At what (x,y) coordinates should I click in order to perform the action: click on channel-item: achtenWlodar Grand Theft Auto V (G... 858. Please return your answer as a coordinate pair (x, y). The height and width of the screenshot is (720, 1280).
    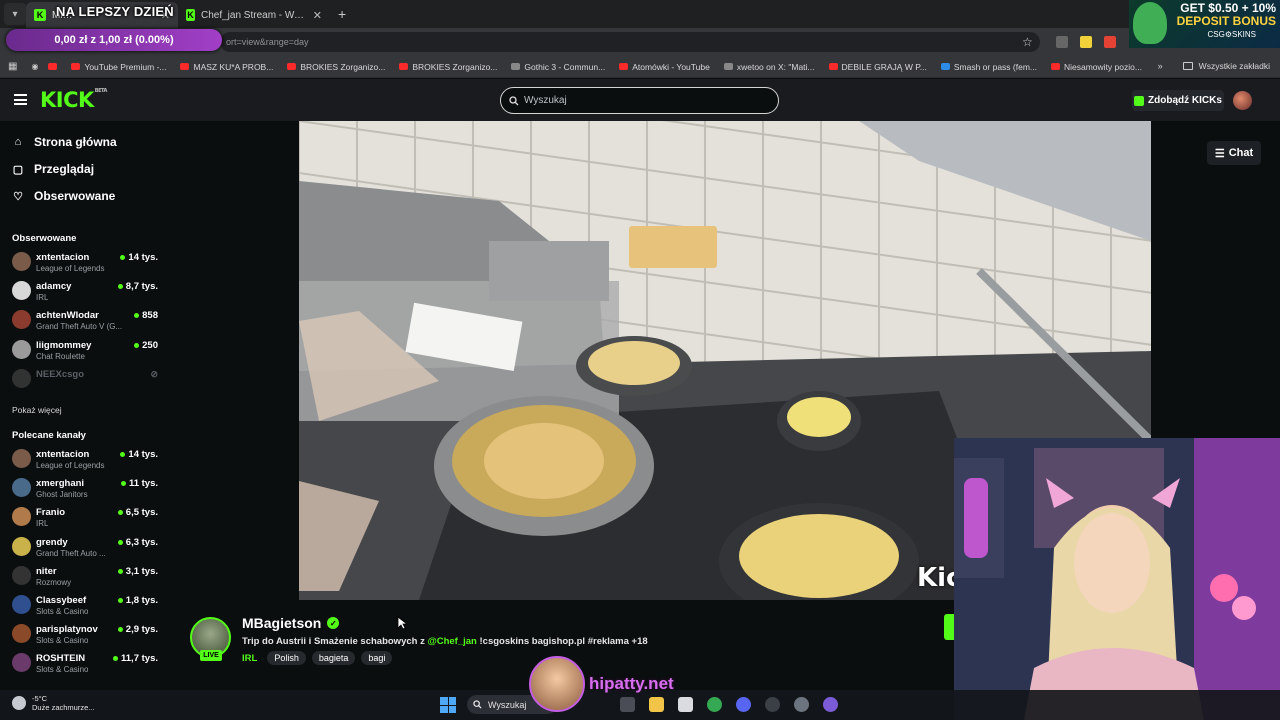
    Looking at the image, I should click on (87, 321).